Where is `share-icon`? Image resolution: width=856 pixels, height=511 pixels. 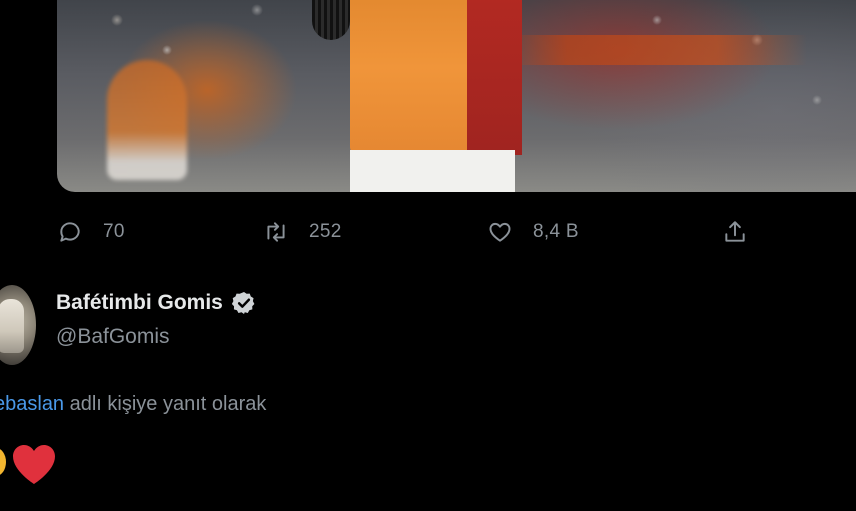
share-icon is located at coordinates (735, 231).